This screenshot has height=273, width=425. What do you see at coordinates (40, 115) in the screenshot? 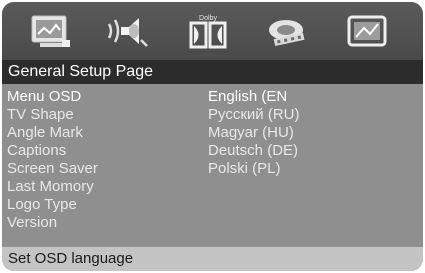
I see `menu-item-tv-shape: TV Shape` at bounding box center [40, 115].